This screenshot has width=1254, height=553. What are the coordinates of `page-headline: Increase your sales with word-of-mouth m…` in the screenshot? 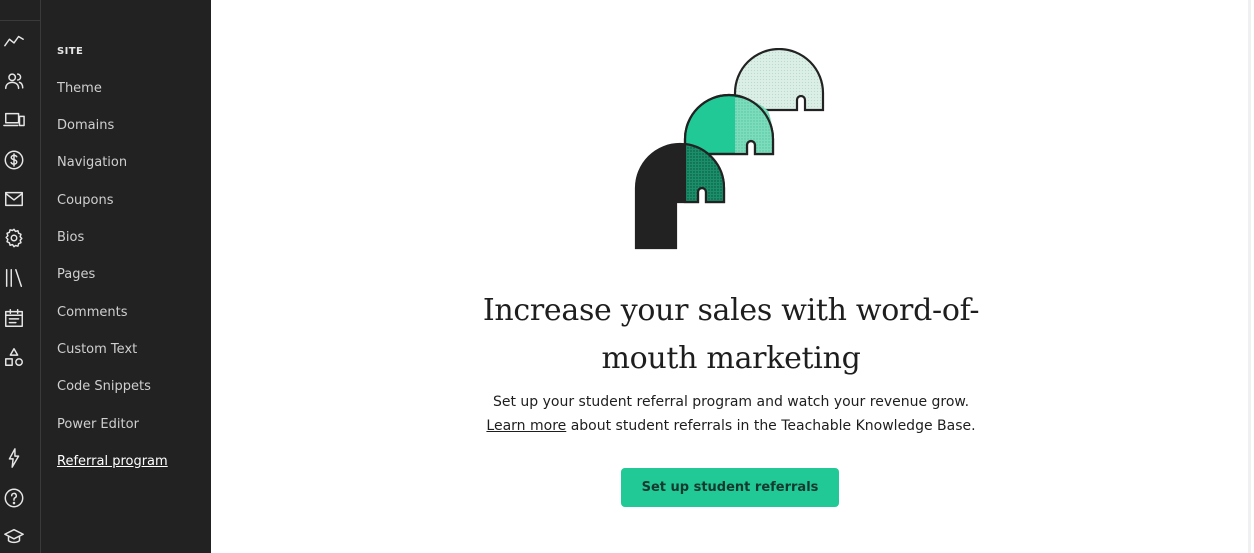 It's located at (731, 334).